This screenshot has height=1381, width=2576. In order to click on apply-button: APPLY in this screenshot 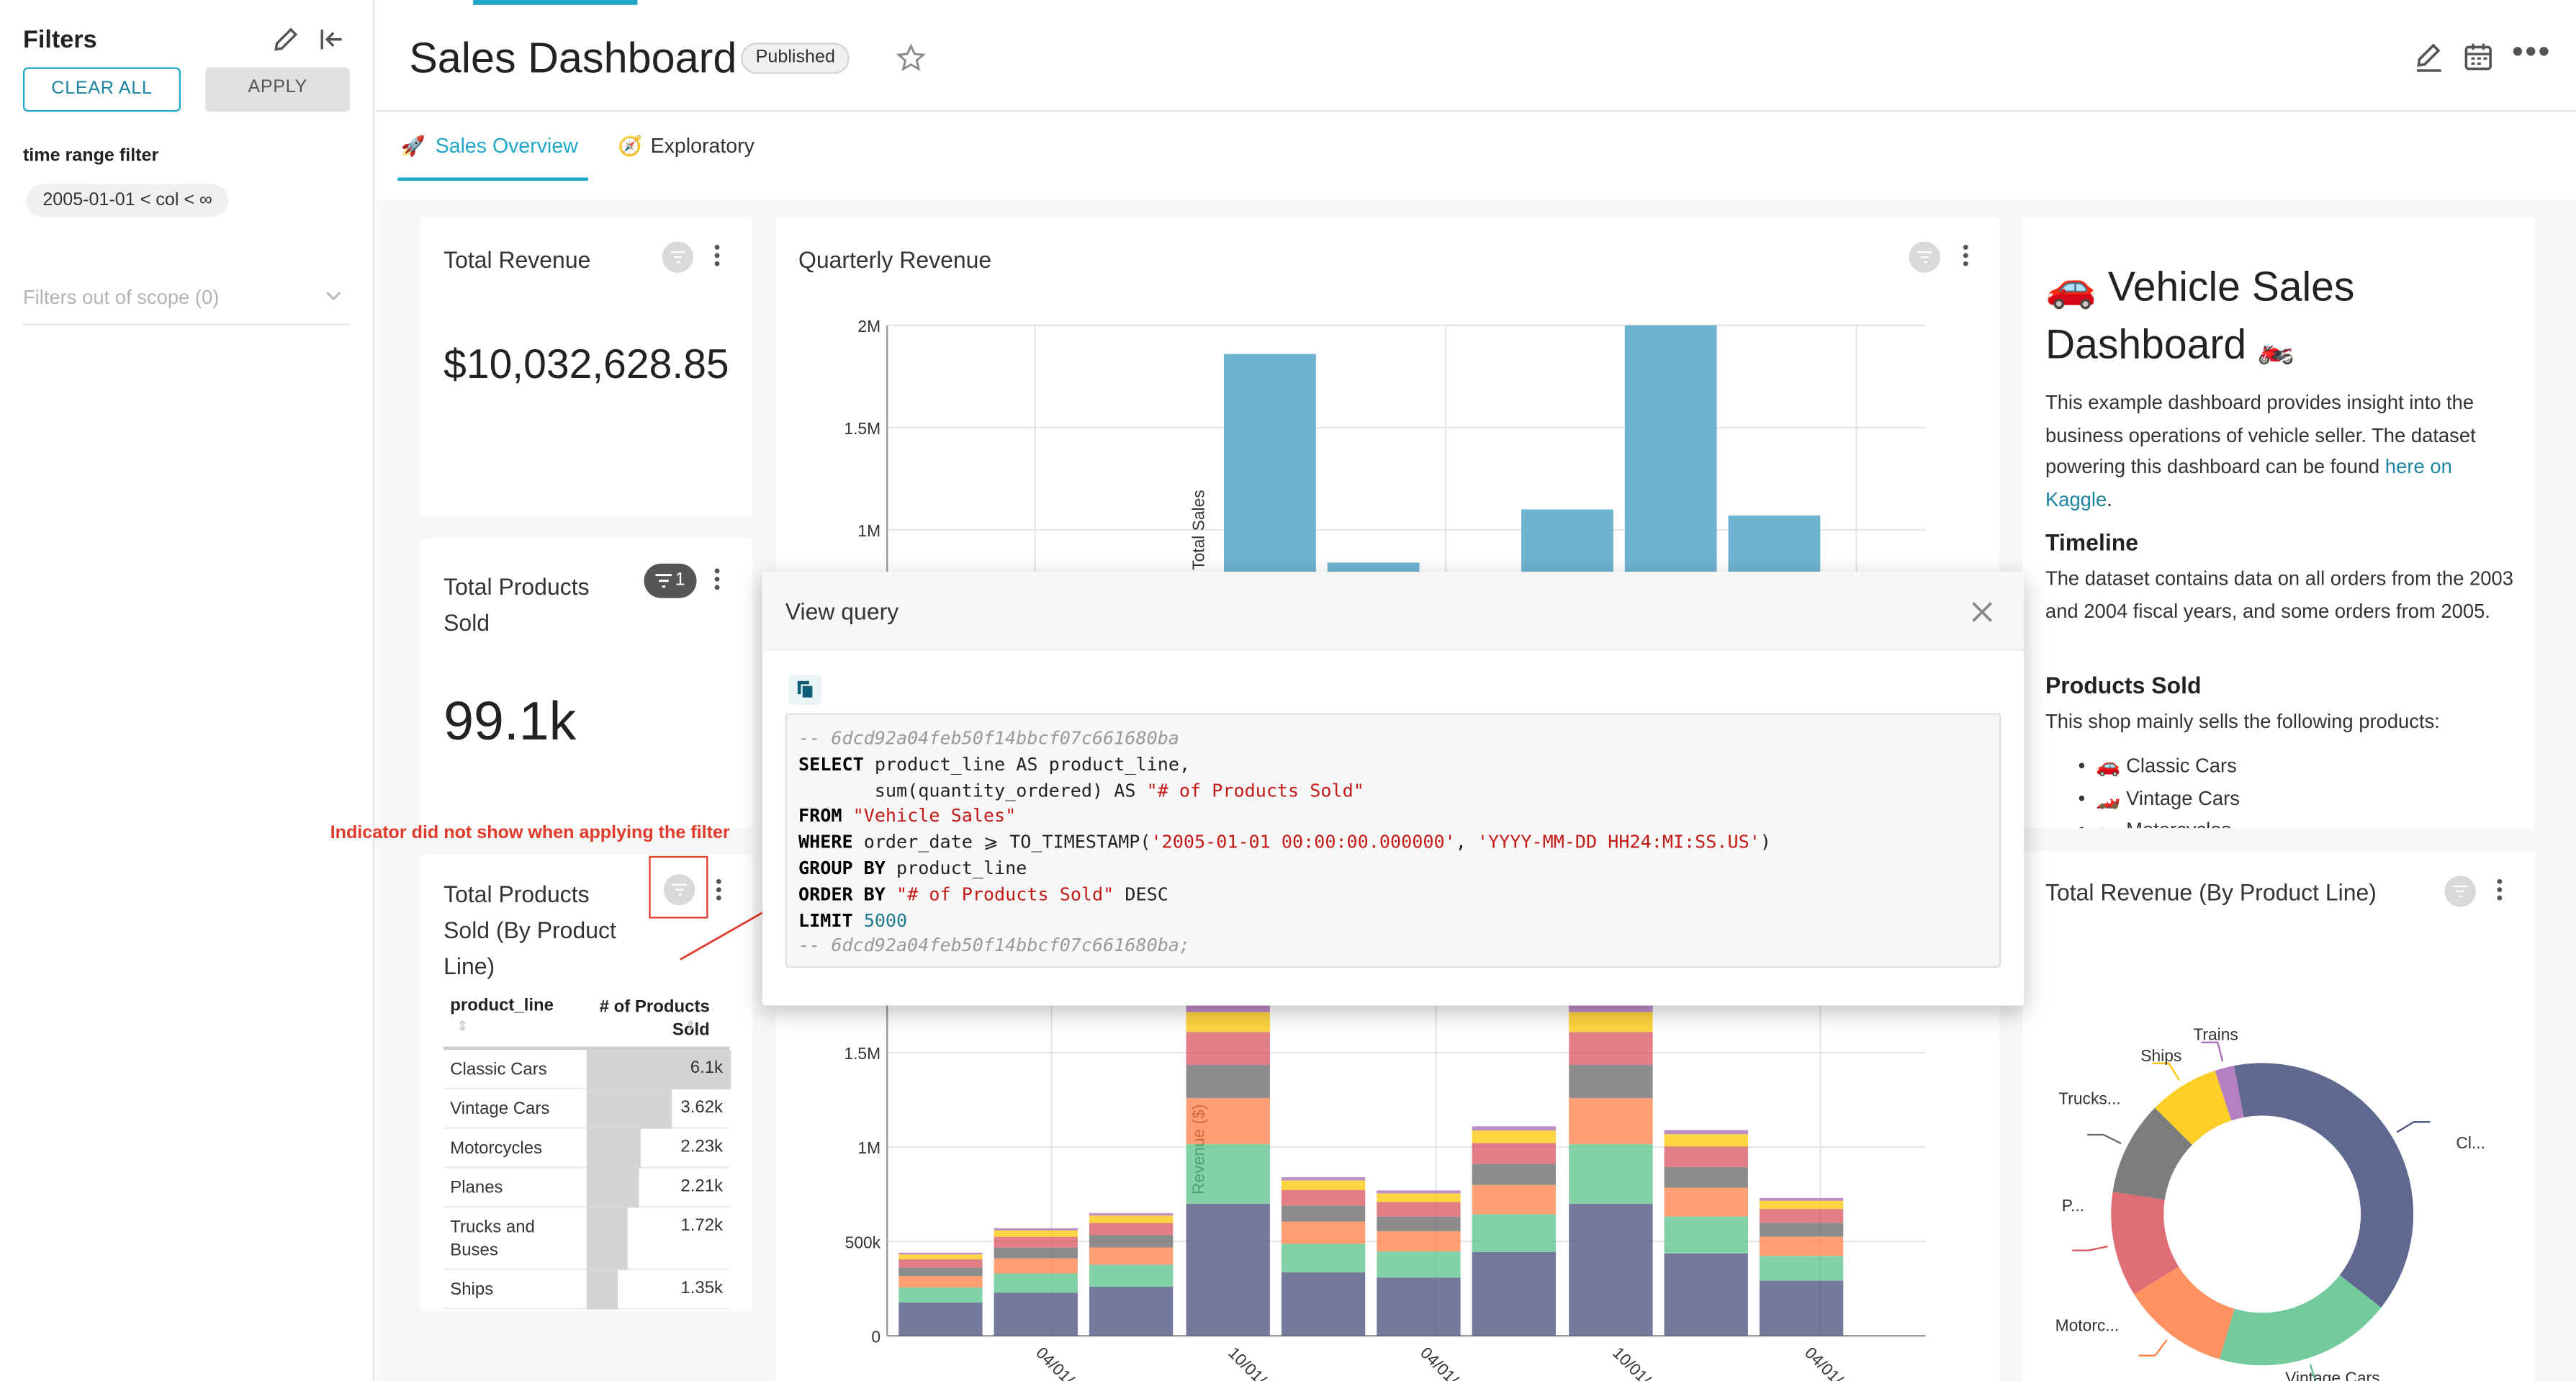, I will do `click(278, 89)`.